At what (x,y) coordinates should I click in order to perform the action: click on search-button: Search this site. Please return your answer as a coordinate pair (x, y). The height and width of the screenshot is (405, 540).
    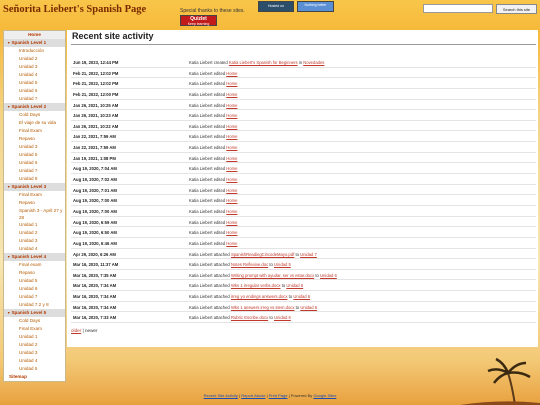
    Looking at the image, I should click on (516, 9).